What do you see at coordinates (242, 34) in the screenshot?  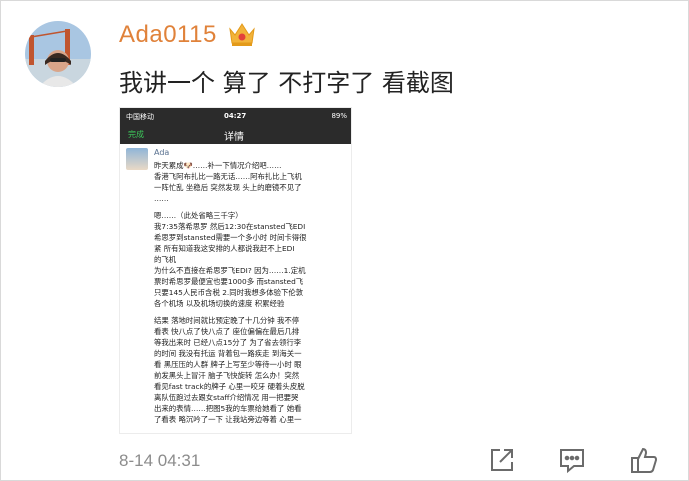 I see `crown-icon` at bounding box center [242, 34].